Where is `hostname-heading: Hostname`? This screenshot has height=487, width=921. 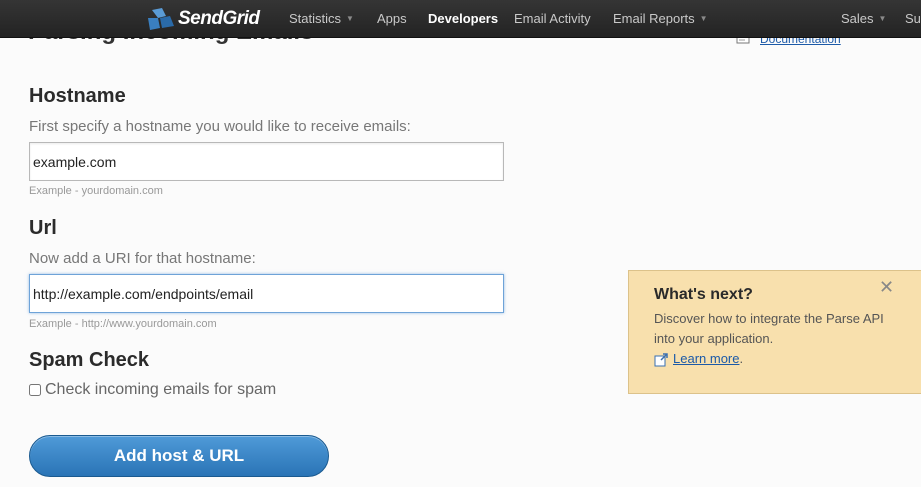 hostname-heading: Hostname is located at coordinates (77, 96).